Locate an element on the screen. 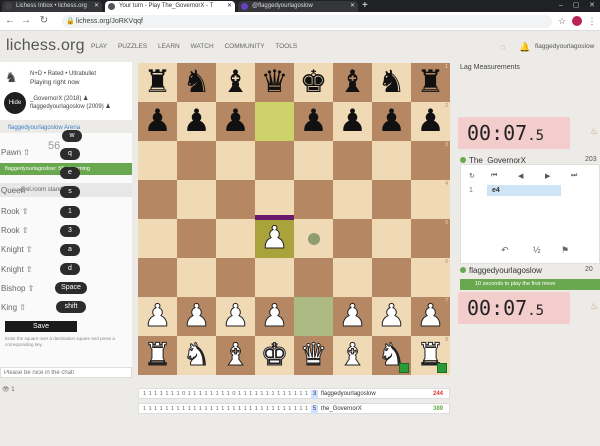 The width and height of the screenshot is (600, 446). nav-play: PLAY is located at coordinates (99, 46).